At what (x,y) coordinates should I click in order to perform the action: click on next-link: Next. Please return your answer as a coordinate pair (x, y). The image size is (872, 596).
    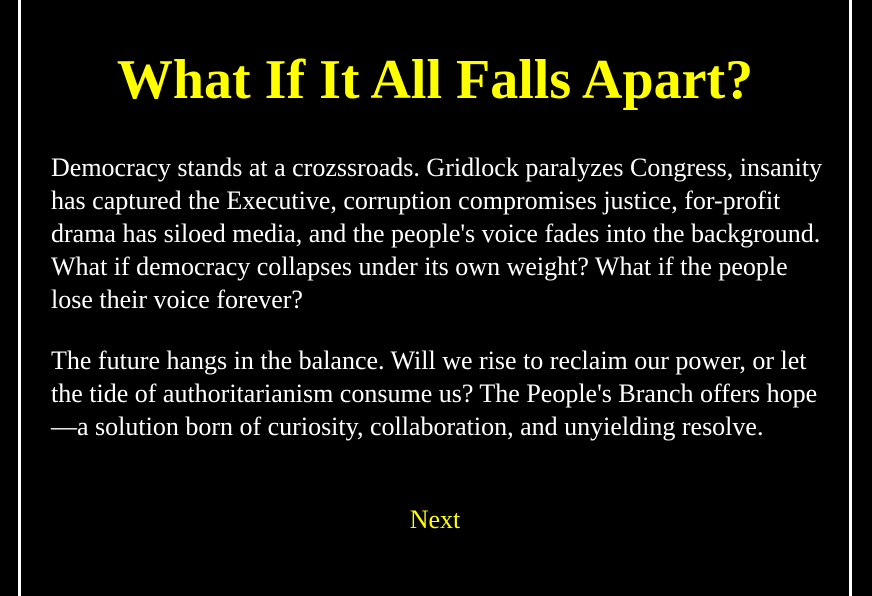
    Looking at the image, I should click on (435, 519).